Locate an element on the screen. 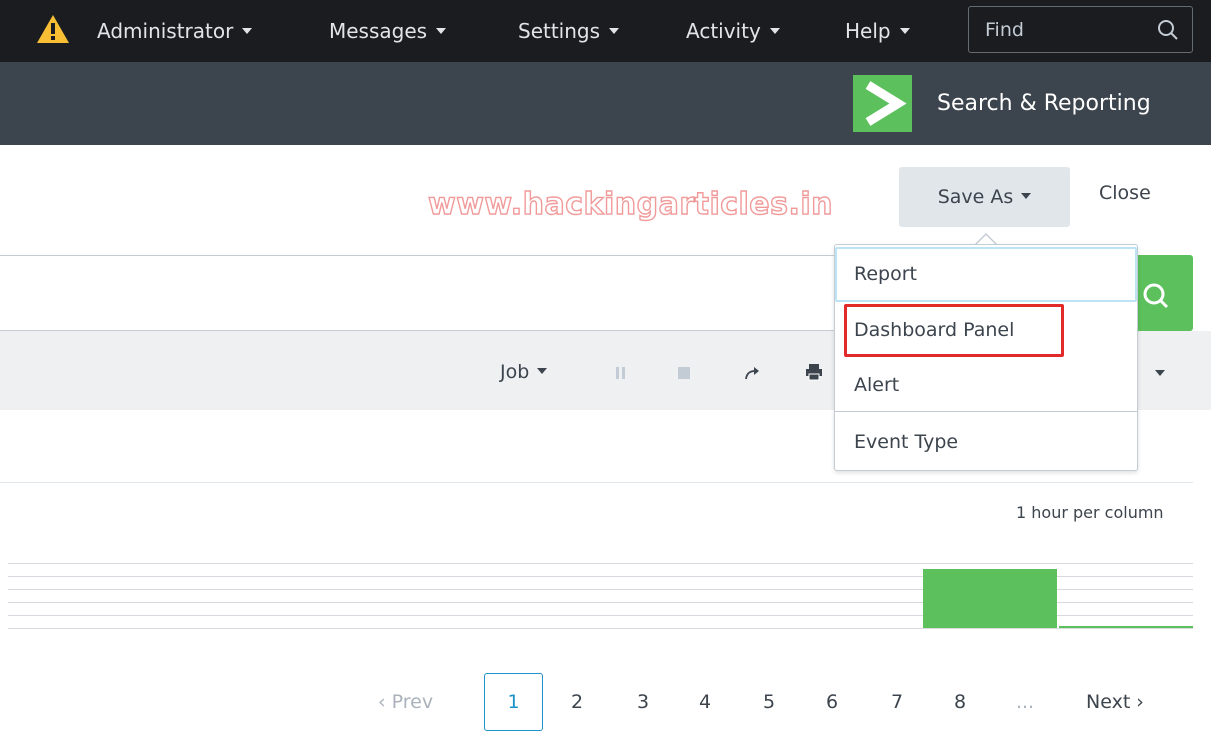 This screenshot has width=1211, height=731. print-icon is located at coordinates (814, 372).